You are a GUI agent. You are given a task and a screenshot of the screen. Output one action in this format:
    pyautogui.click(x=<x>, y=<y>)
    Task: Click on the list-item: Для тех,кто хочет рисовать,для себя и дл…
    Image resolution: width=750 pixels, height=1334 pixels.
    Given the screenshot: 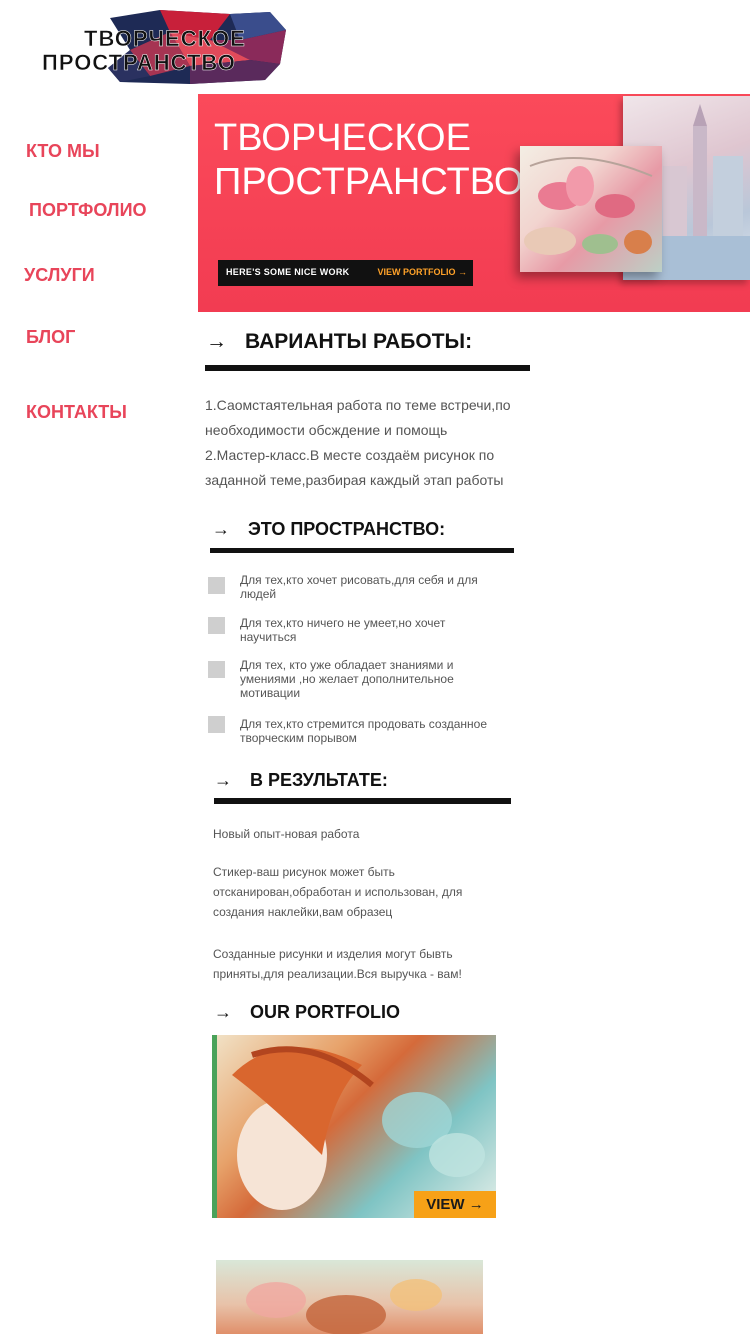 What is the action you would take?
    pyautogui.click(x=380, y=587)
    